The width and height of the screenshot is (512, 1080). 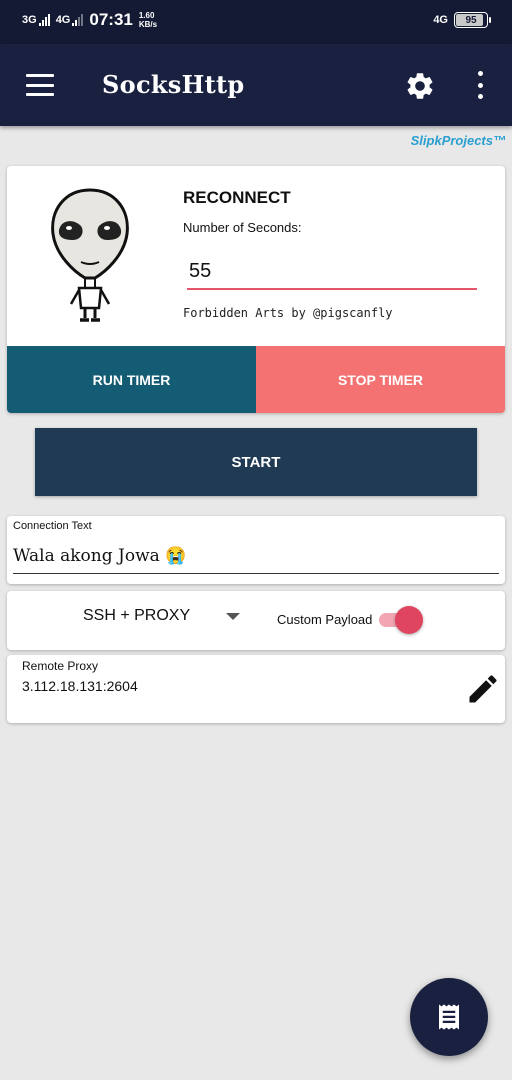 I want to click on network-speed-unit: KB/s, so click(x=148, y=24).